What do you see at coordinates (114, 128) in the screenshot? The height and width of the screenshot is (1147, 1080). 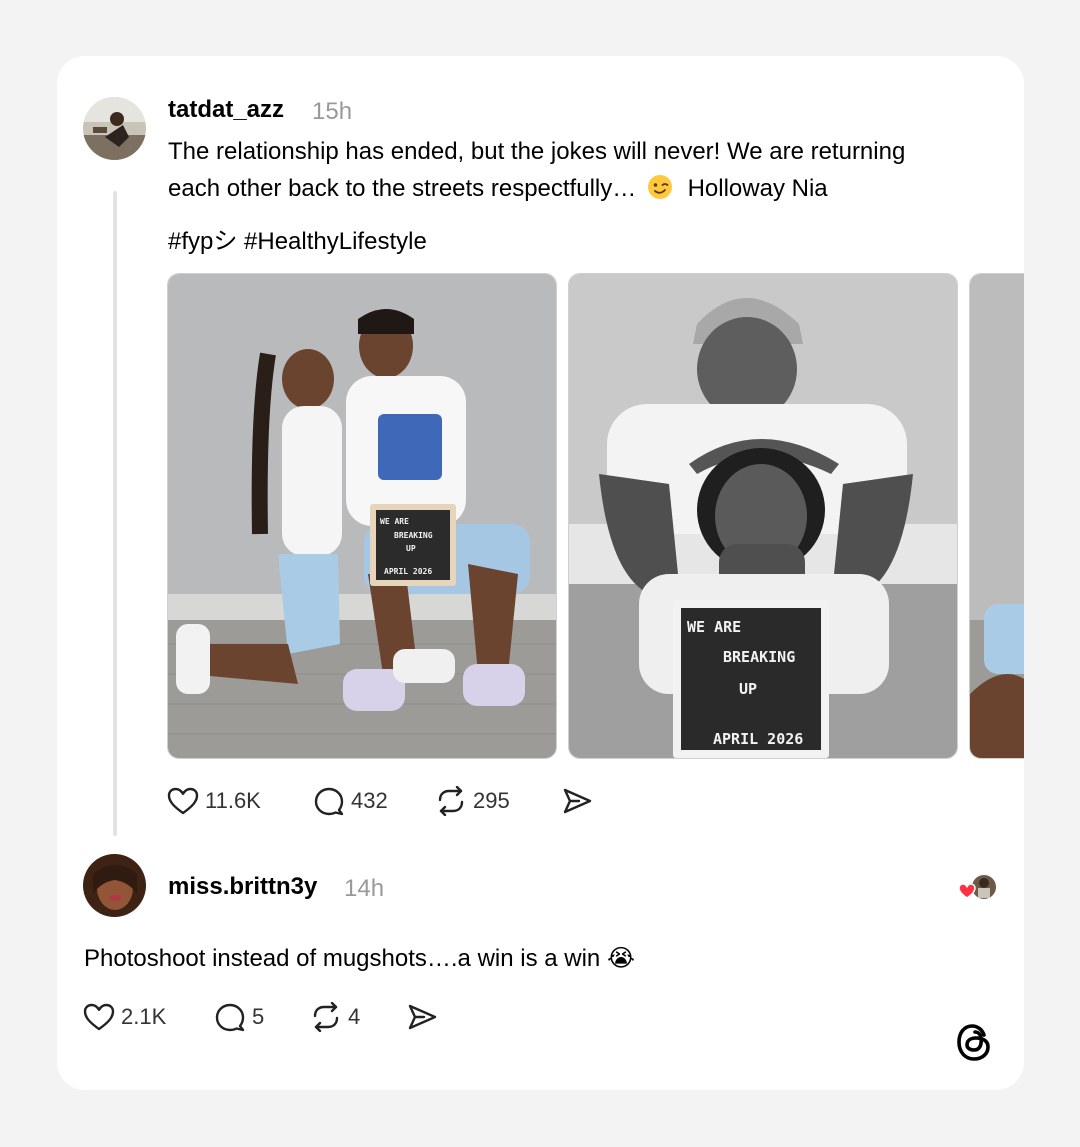 I see `author-avatar` at bounding box center [114, 128].